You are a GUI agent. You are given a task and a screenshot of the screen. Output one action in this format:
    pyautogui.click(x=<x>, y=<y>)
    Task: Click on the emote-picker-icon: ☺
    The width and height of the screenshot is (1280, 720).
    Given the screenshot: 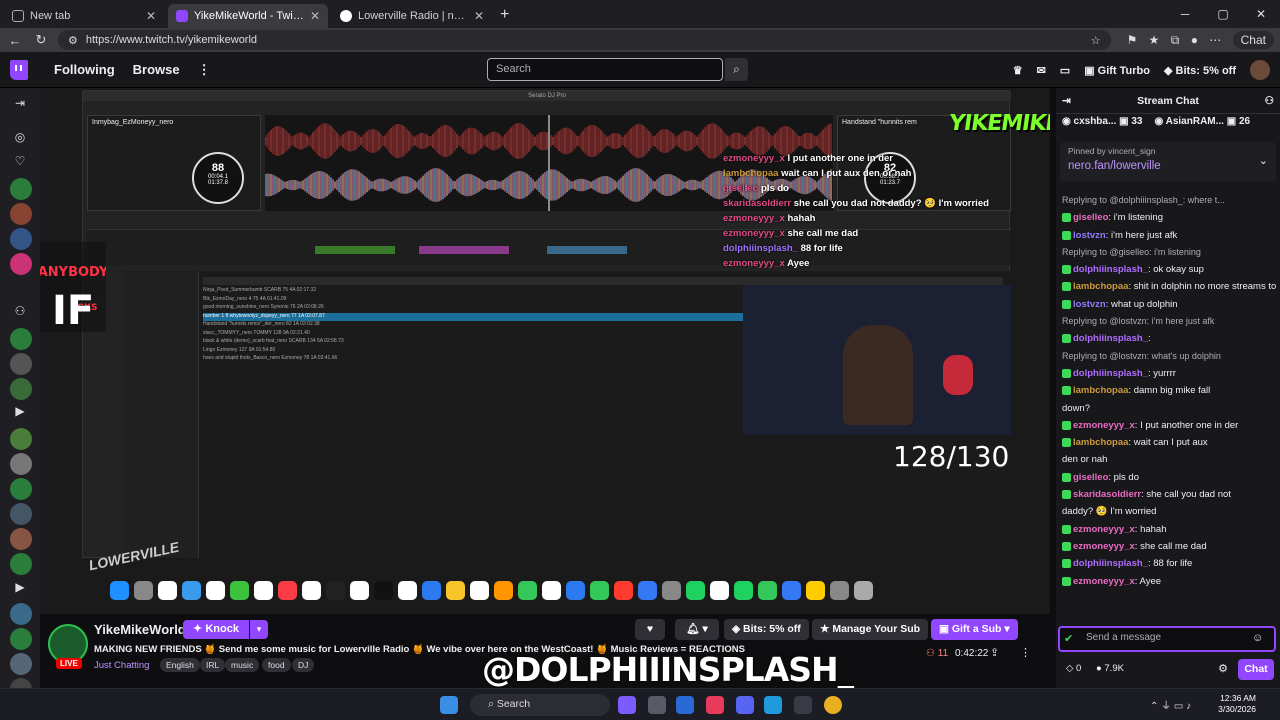 What is the action you would take?
    pyautogui.click(x=1257, y=638)
    